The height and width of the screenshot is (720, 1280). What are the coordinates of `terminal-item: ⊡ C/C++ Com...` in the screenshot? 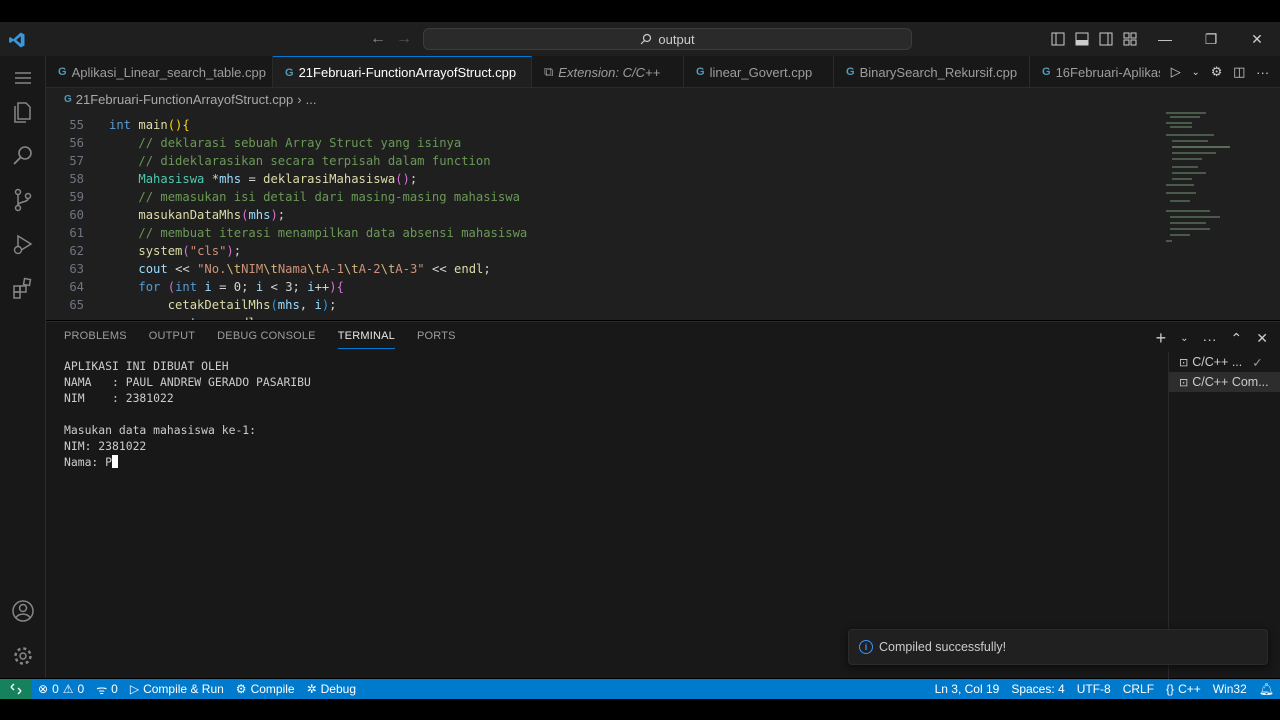 It's located at (1224, 382).